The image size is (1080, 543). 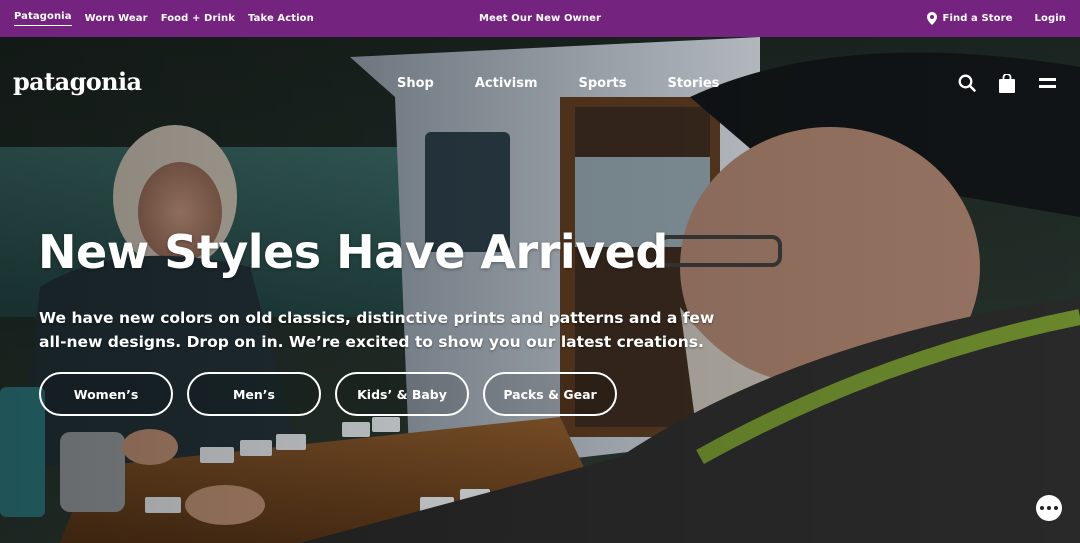 I want to click on menu-icon, so click(x=1047, y=83).